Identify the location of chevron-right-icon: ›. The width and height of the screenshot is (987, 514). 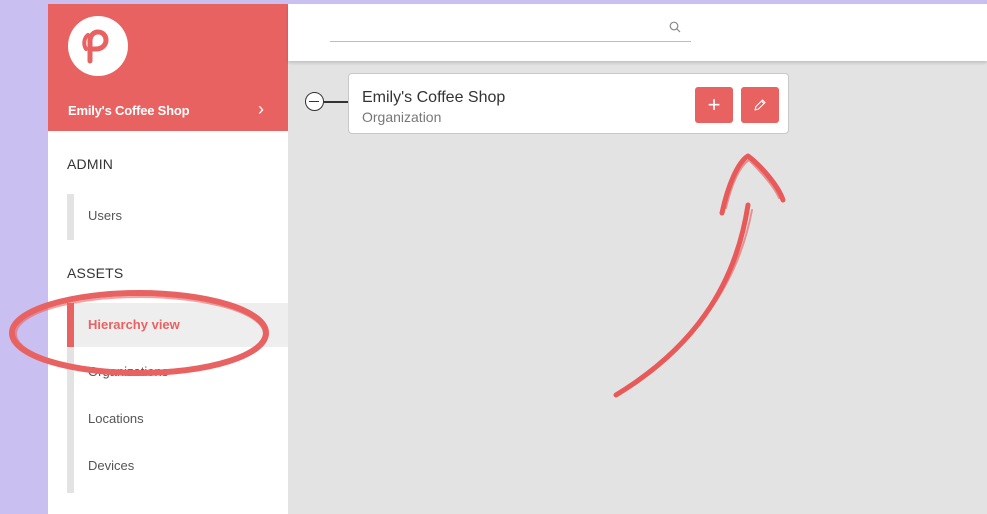
(261, 109).